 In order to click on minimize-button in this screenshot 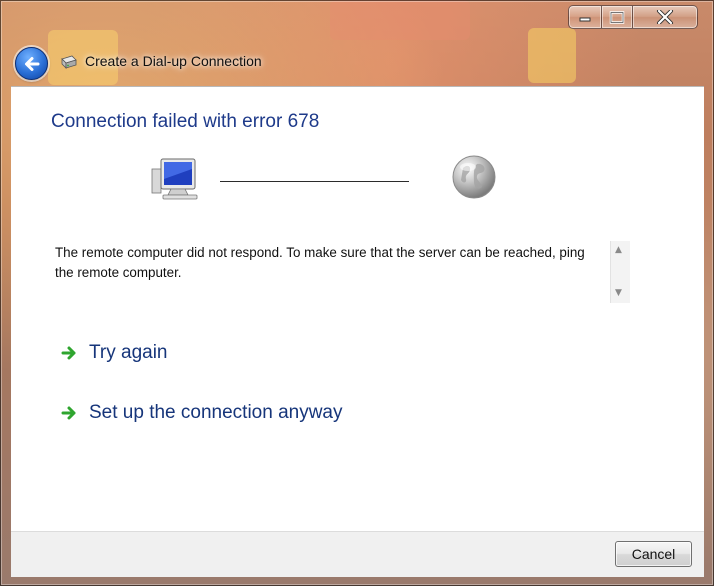, I will do `click(585, 17)`.